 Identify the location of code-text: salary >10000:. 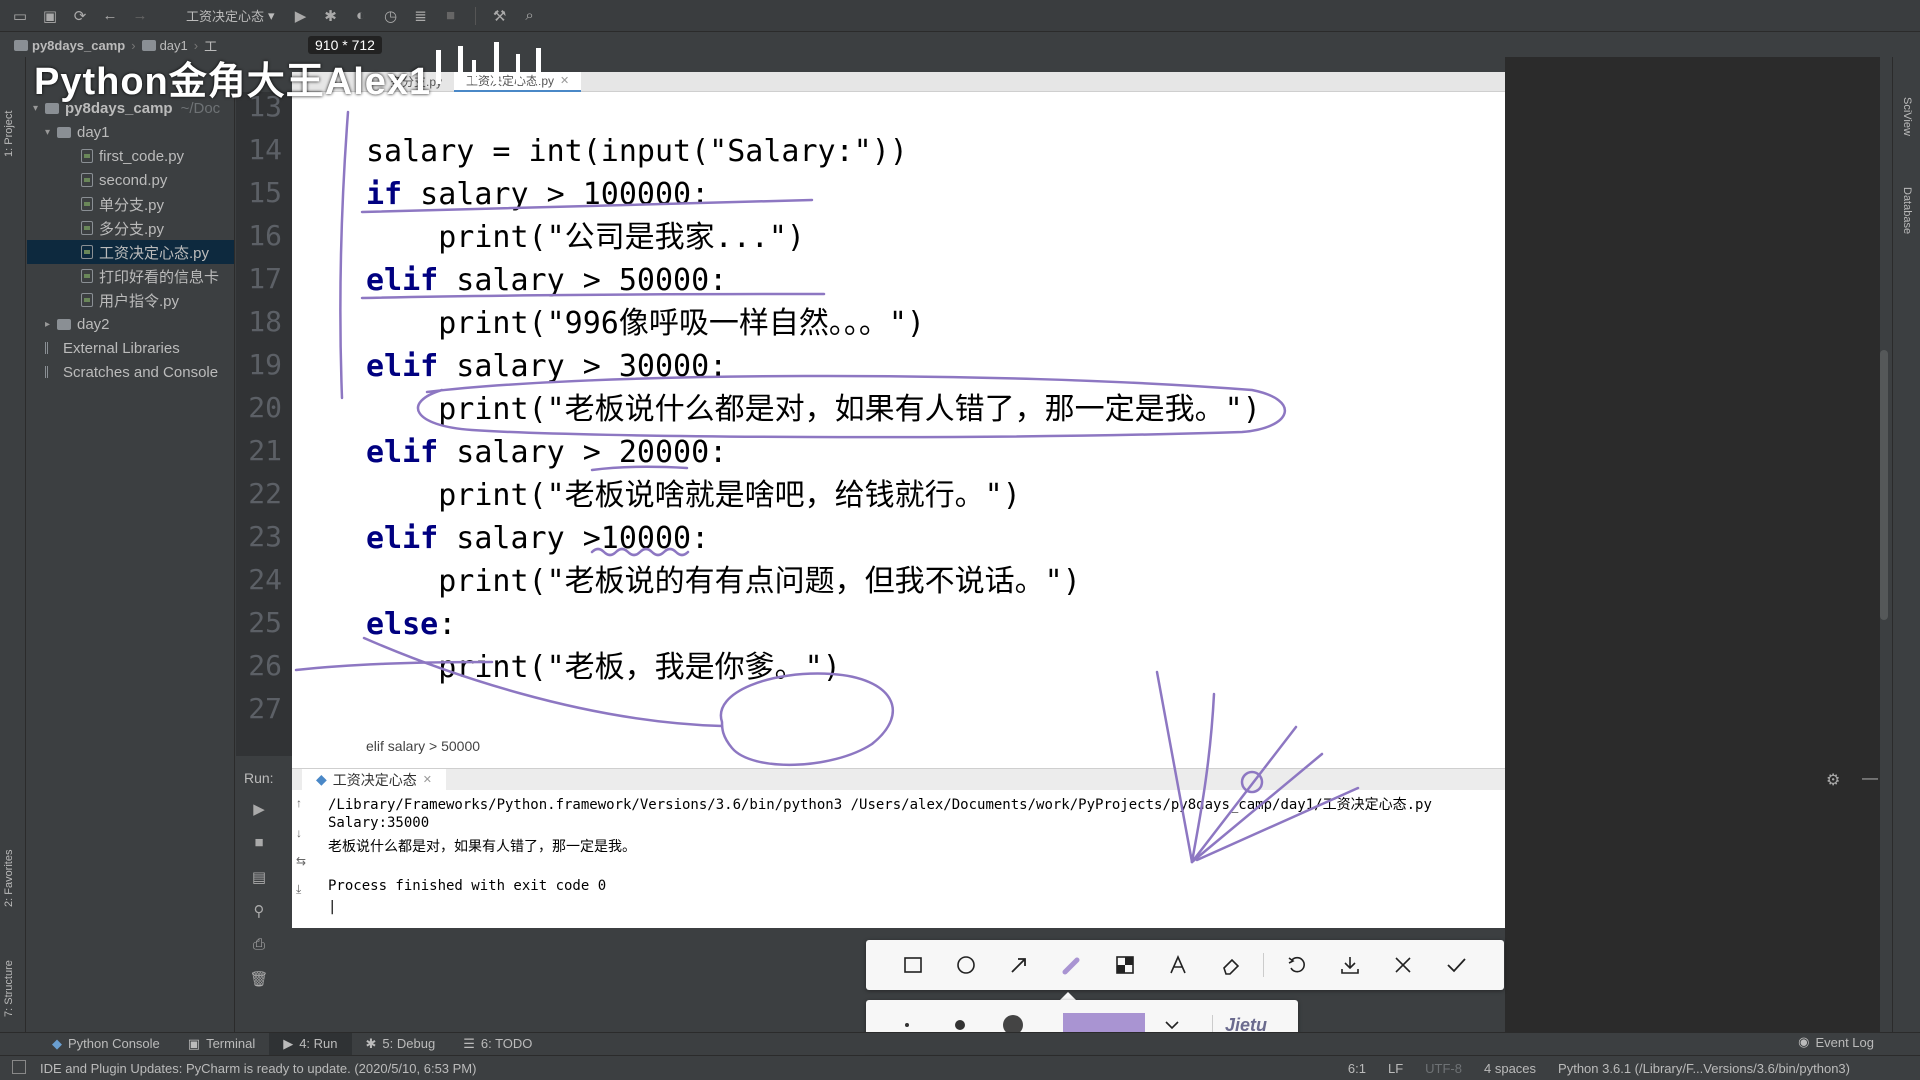
(574, 538).